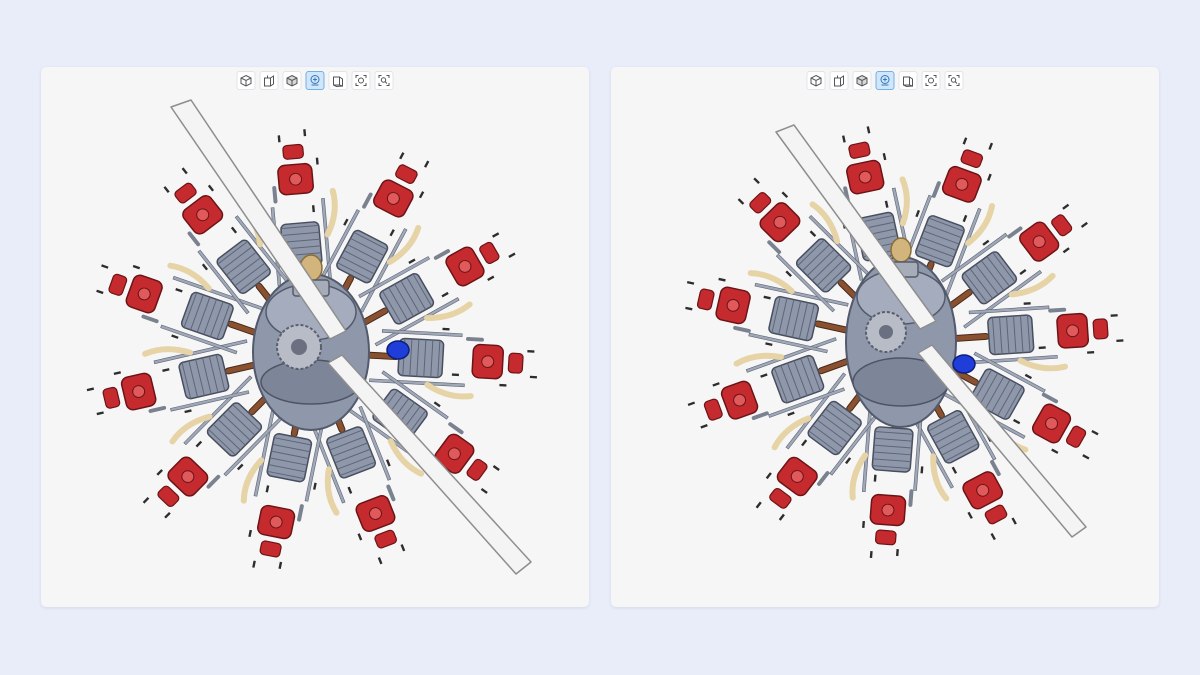 This screenshot has width=1200, height=675. What do you see at coordinates (449, 390) in the screenshot?
I see `intake-pipe` at bounding box center [449, 390].